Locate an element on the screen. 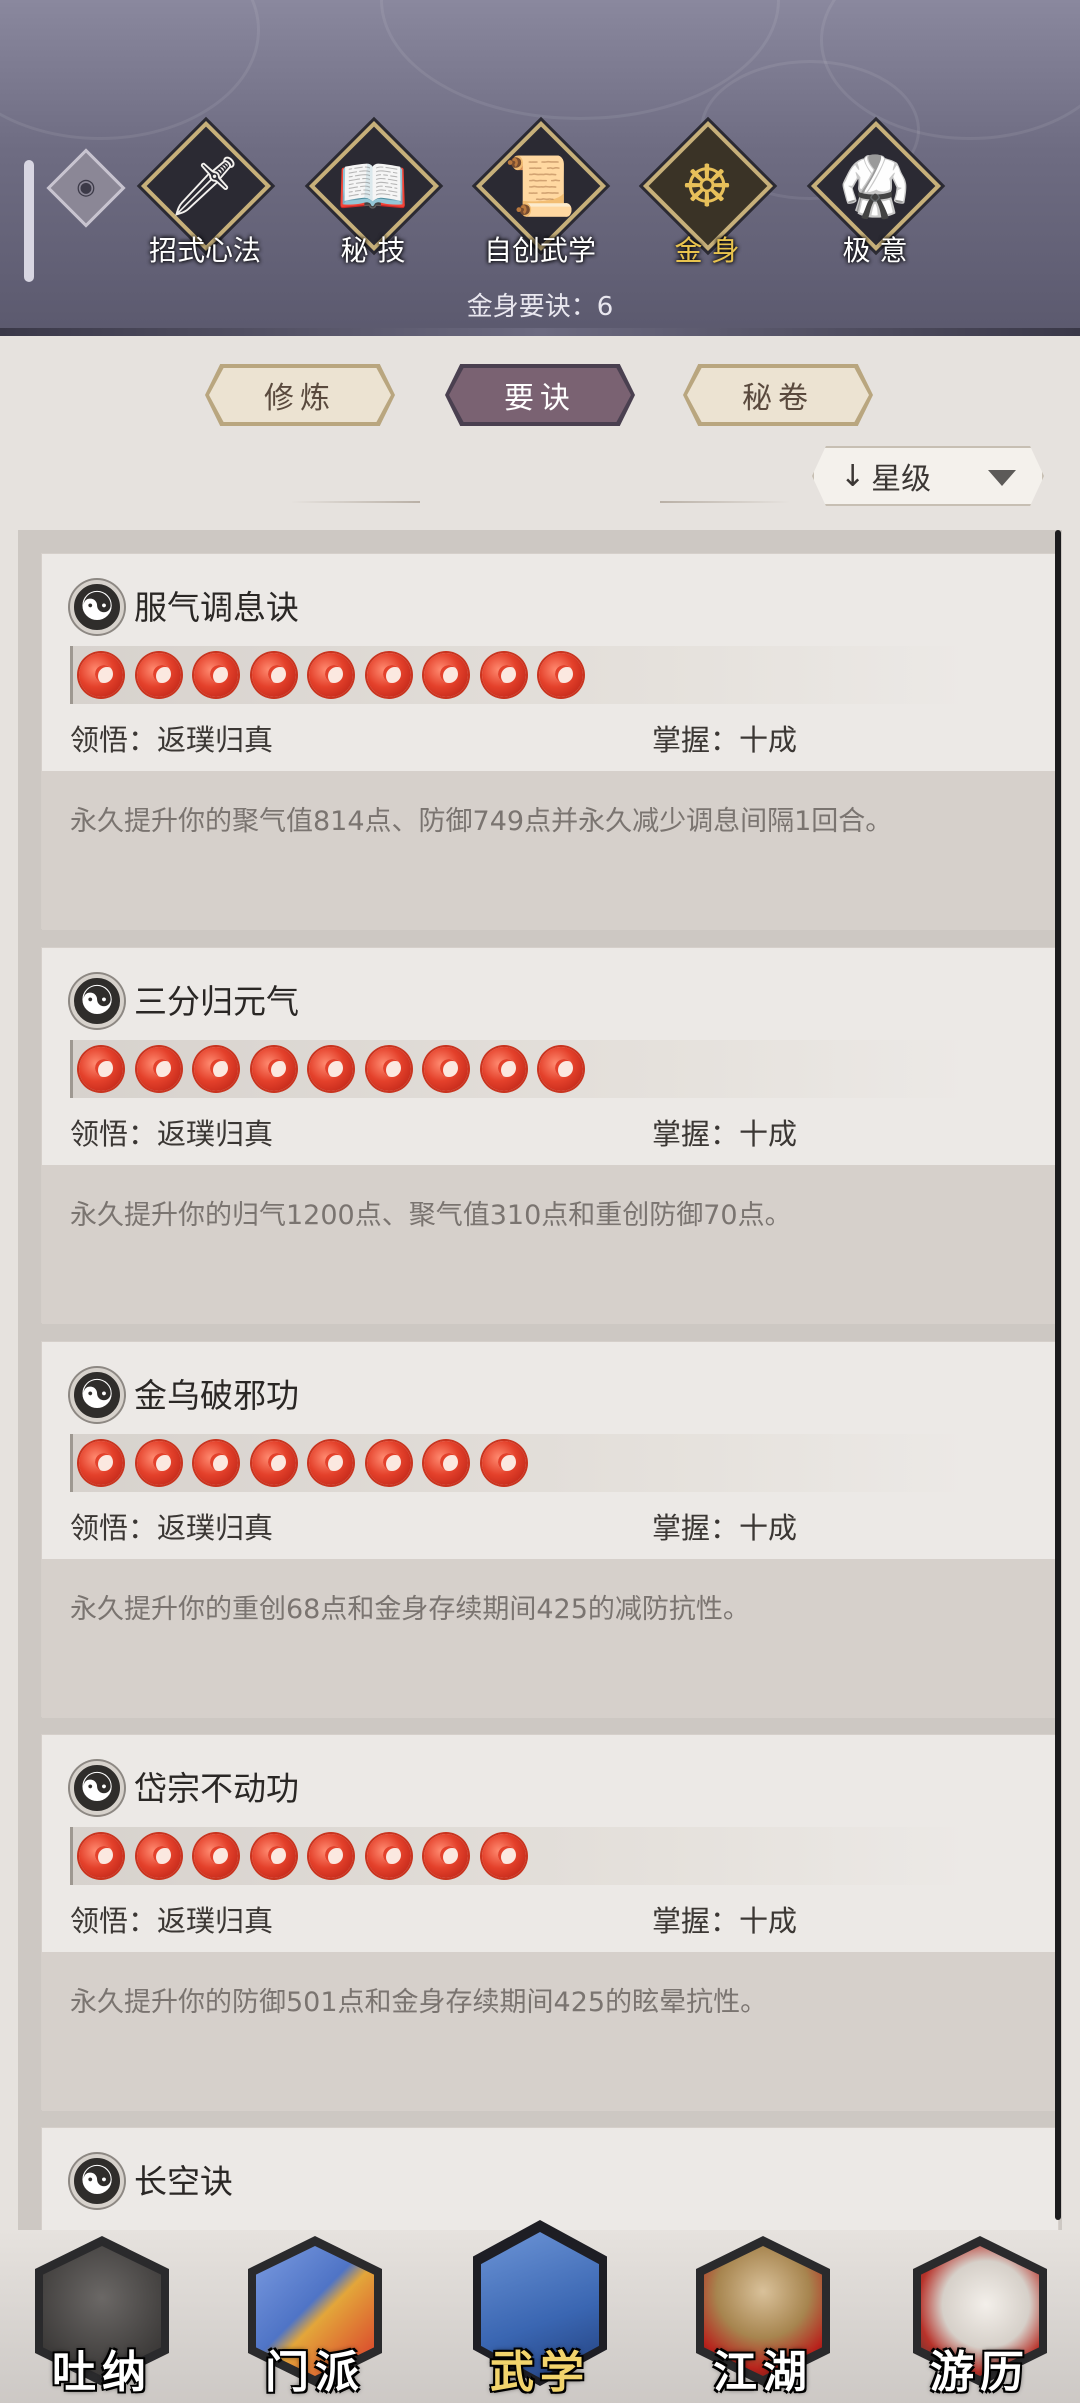 The height and width of the screenshot is (2403, 1080). sub-tab-label: 修炼 is located at coordinates (300, 398).